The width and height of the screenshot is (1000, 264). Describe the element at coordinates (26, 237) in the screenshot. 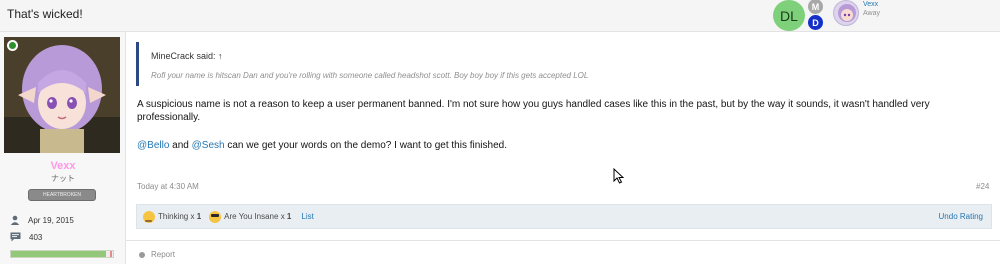

I see `messages-stat: 403` at that location.